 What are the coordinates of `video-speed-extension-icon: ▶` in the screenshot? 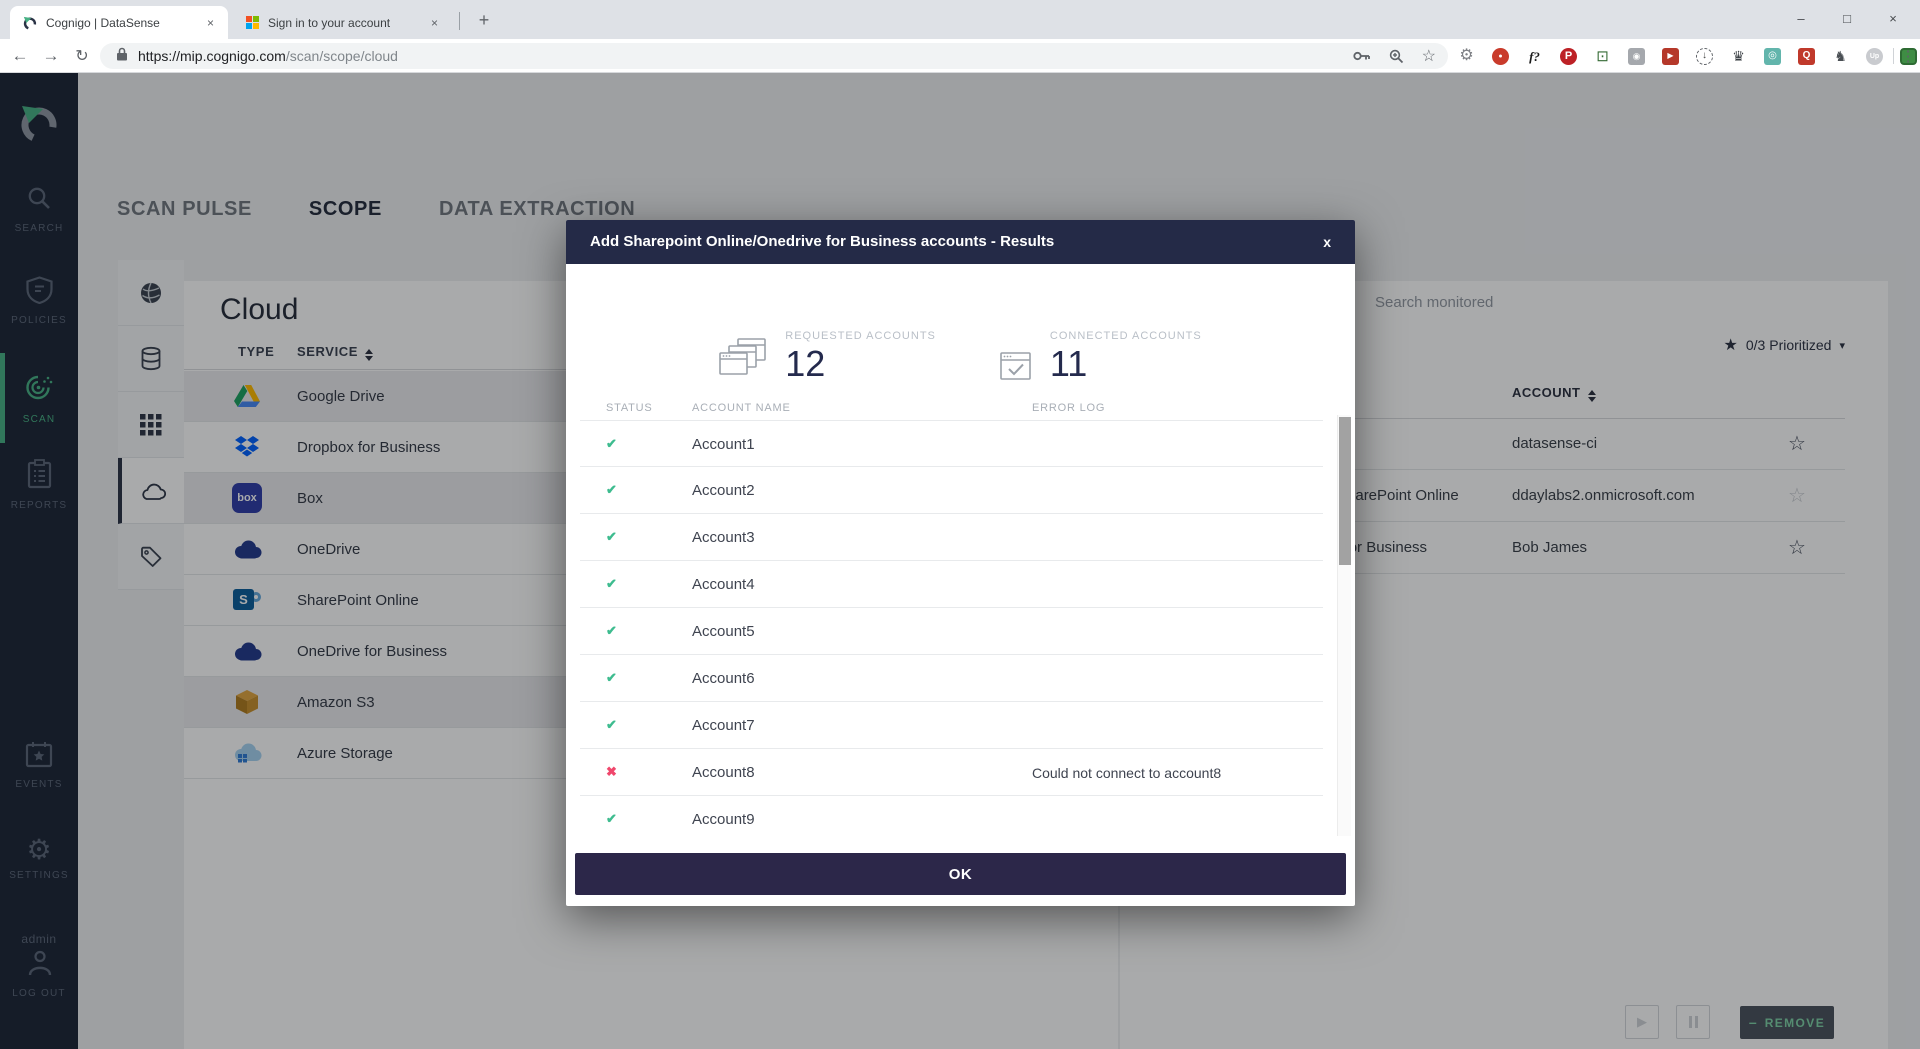 It's located at (1670, 56).